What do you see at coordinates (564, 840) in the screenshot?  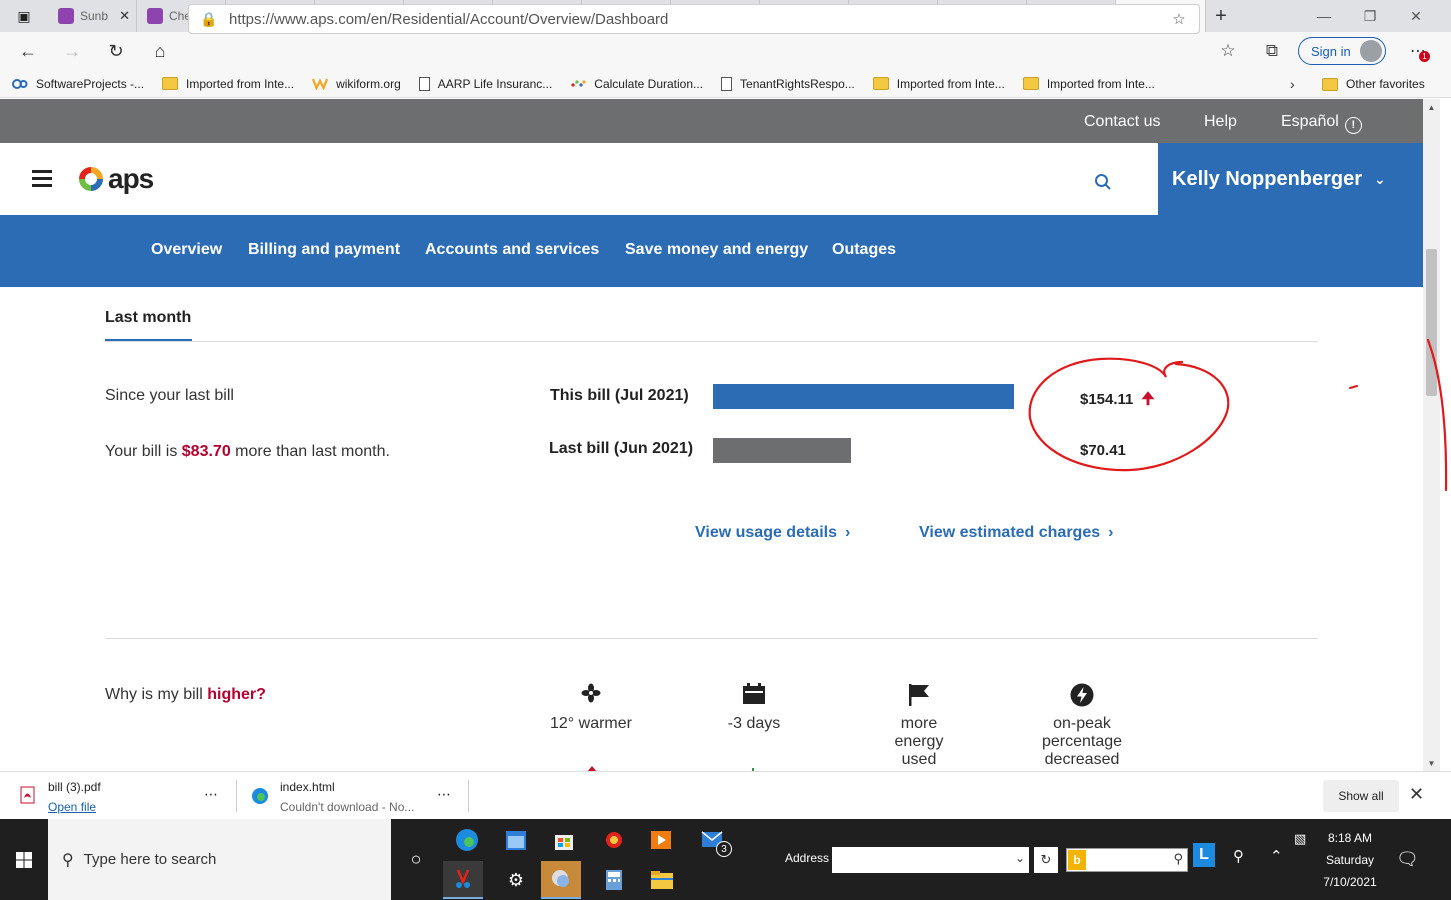 I see `store-app-icon` at bounding box center [564, 840].